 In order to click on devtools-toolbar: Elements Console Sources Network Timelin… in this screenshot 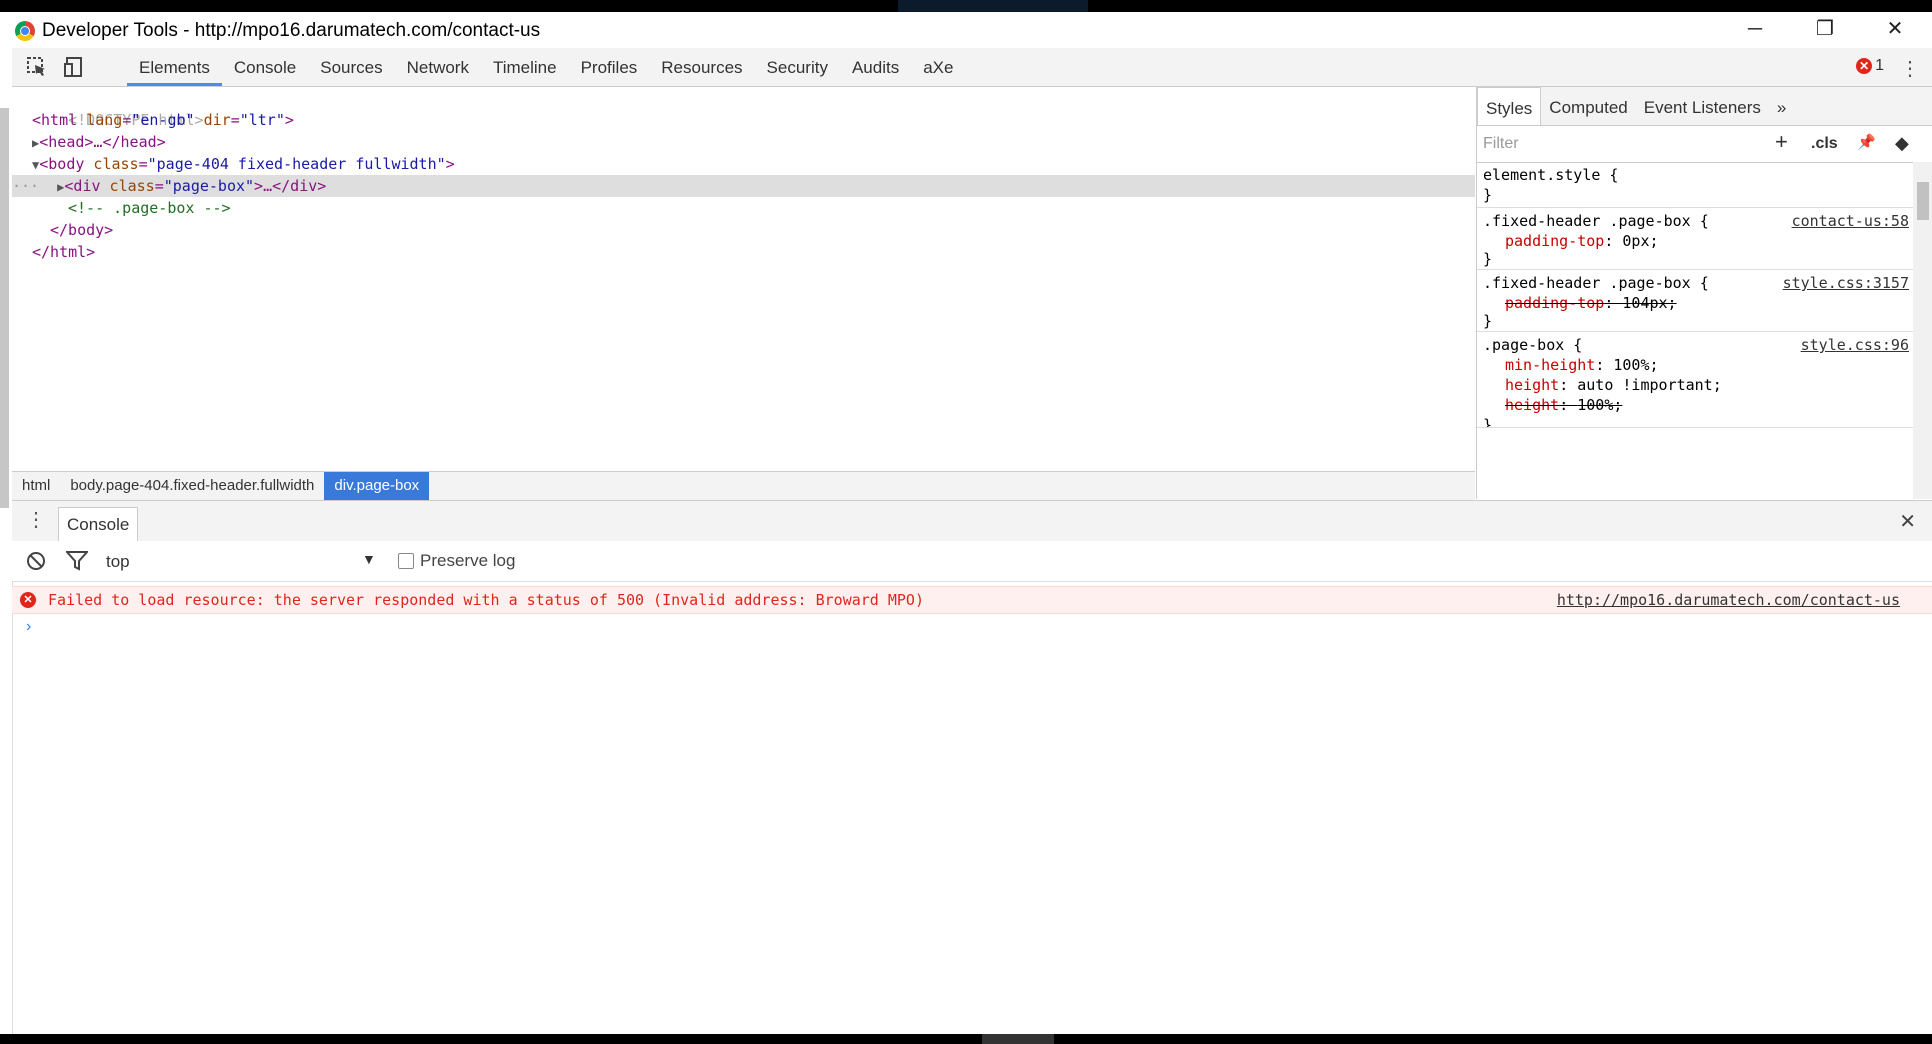, I will do `click(972, 67)`.